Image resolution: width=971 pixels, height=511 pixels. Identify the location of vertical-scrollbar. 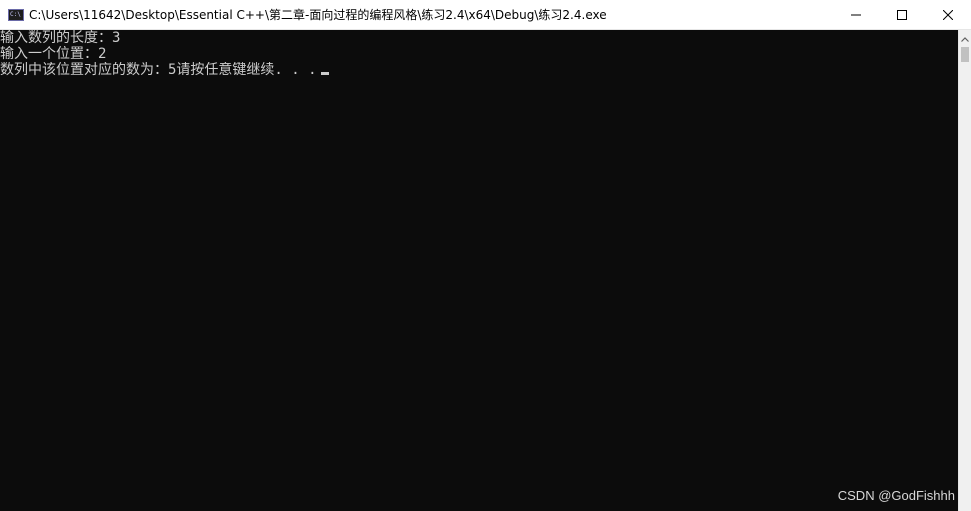
(964, 270).